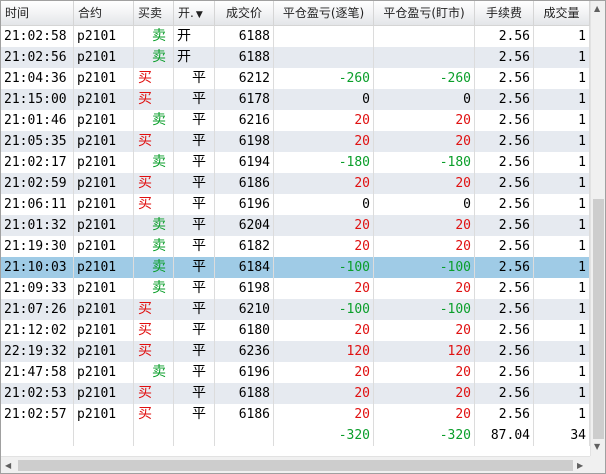 The width and height of the screenshot is (606, 474). What do you see at coordinates (37, 393) in the screenshot?
I see `cell-time: 21:02:53` at bounding box center [37, 393].